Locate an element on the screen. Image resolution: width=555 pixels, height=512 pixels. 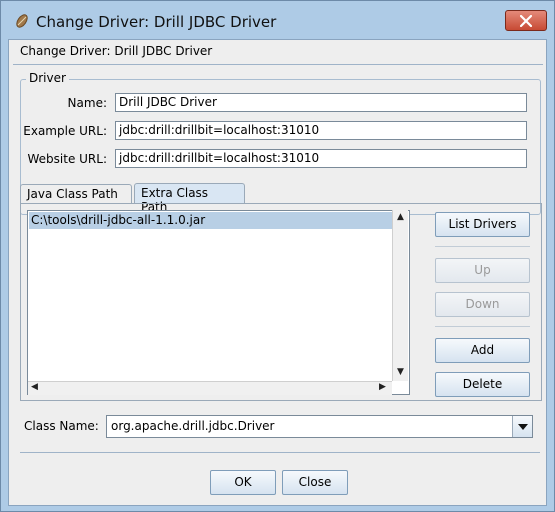
tab-extra-class-path: Extra Class Path is located at coordinates (189, 198).